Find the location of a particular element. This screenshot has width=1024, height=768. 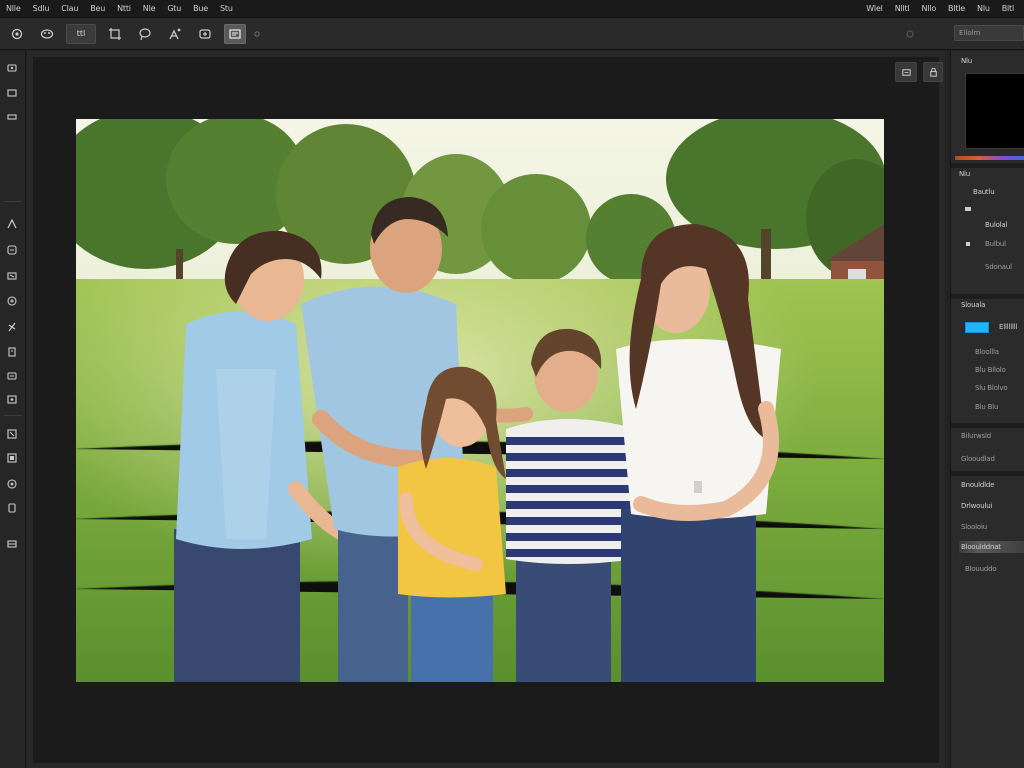

layers-button is located at coordinates (235, 33).